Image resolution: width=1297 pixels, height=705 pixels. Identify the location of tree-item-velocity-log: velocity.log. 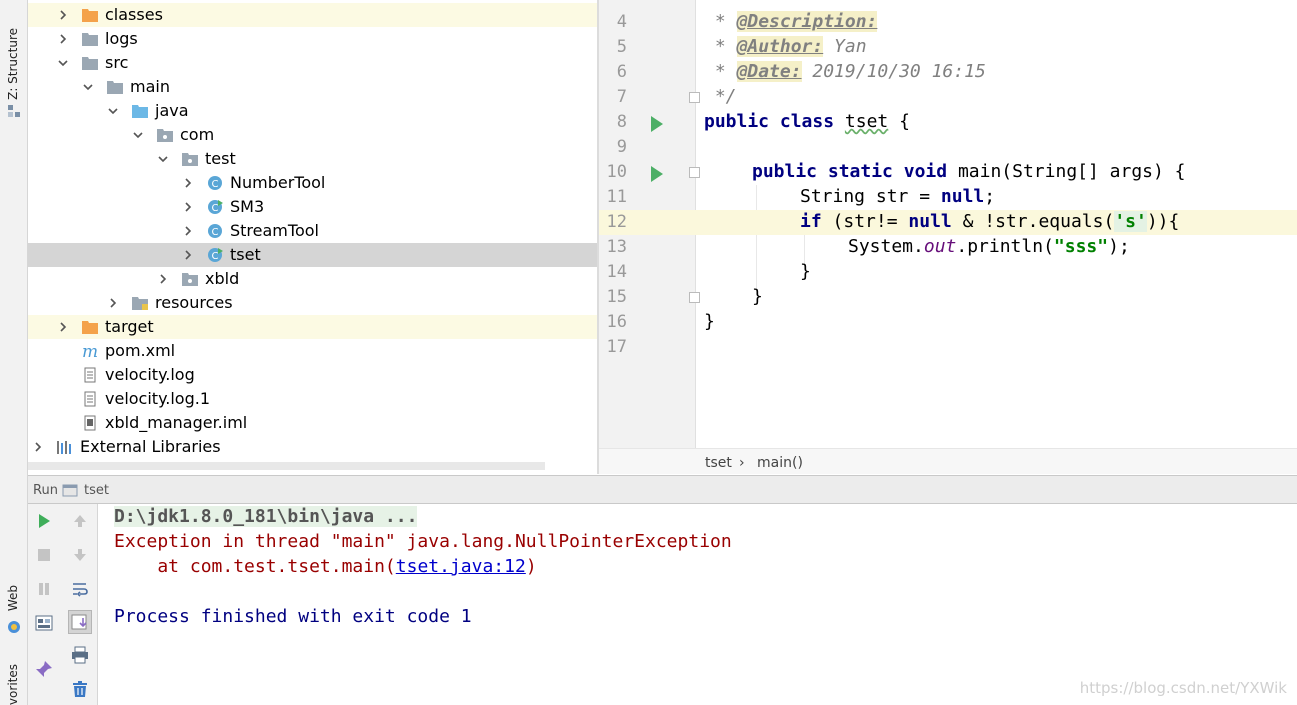
(313, 375).